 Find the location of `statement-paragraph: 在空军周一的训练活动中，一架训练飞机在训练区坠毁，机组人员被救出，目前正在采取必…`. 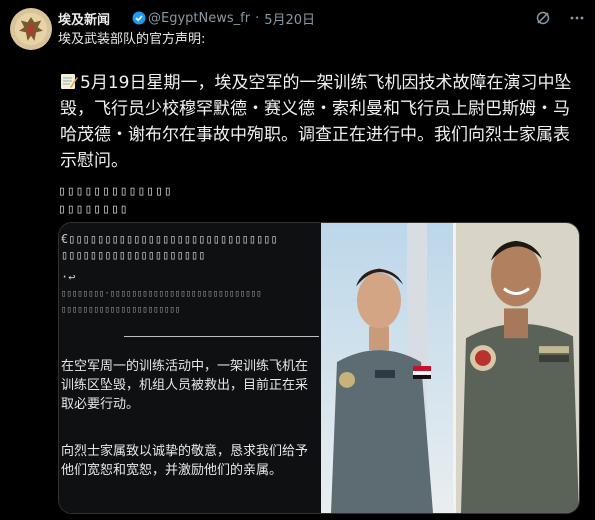

statement-paragraph: 在空军周一的训练活动中，一架训练飞机在训练区坠毁，机组人员被救出，目前正在采取必… is located at coordinates (185, 385).